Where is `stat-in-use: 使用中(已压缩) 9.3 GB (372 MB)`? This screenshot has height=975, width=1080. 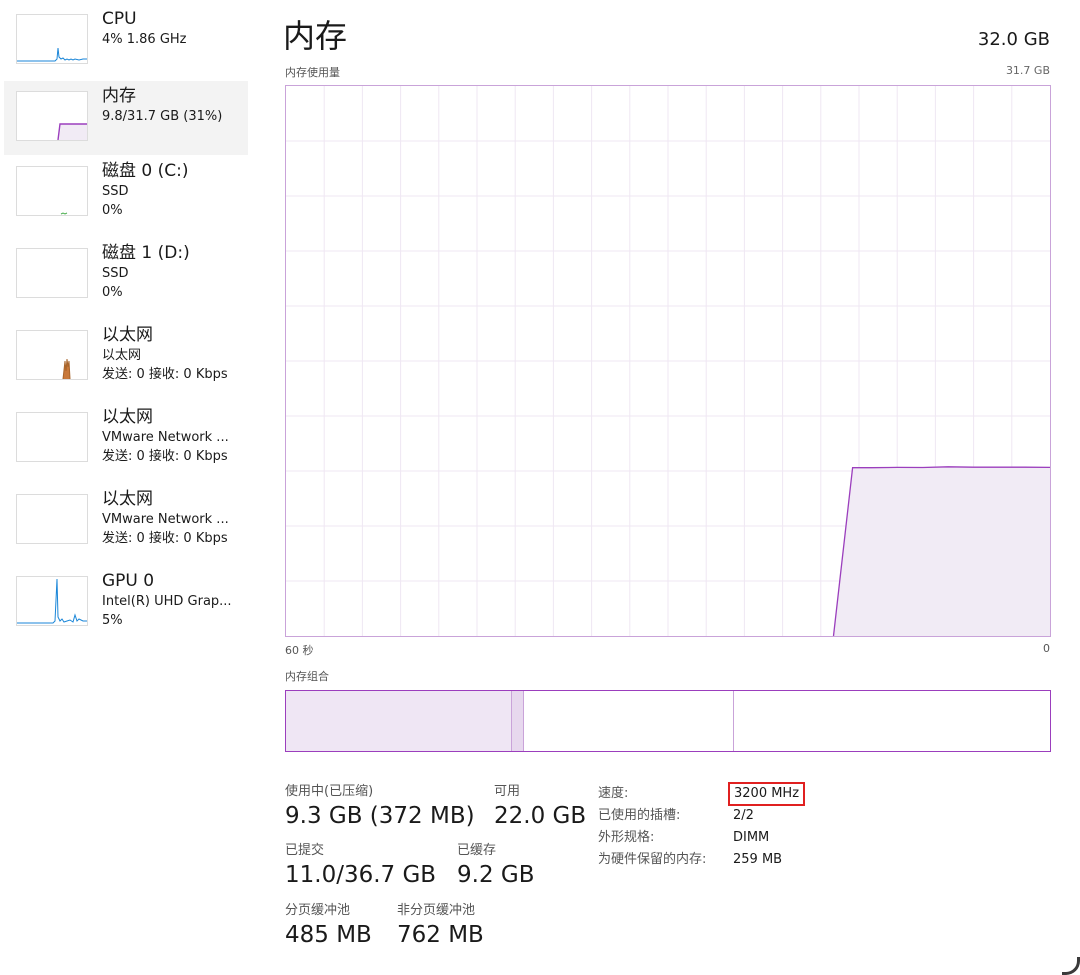 stat-in-use: 使用中(已压缩) 9.3 GB (372 MB) is located at coordinates (380, 807).